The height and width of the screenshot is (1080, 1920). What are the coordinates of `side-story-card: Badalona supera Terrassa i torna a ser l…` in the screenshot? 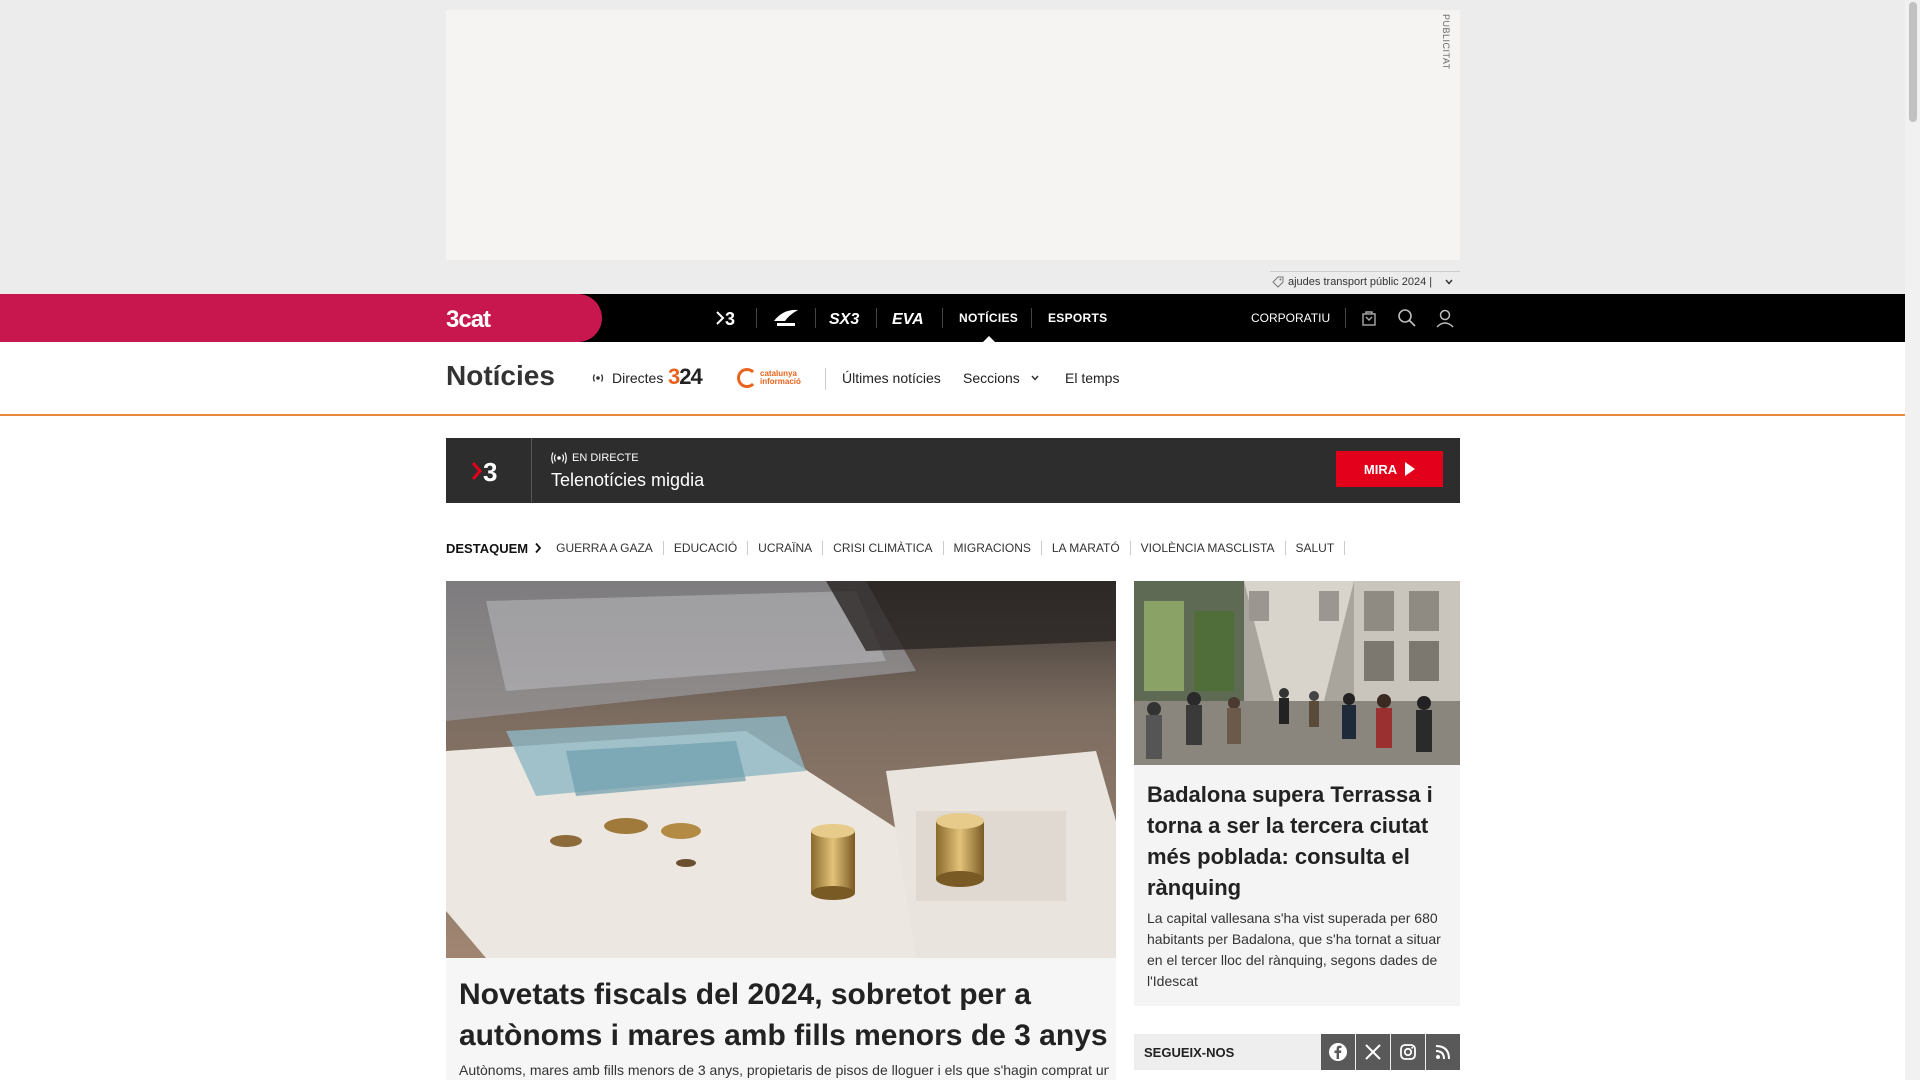 It's located at (1297, 793).